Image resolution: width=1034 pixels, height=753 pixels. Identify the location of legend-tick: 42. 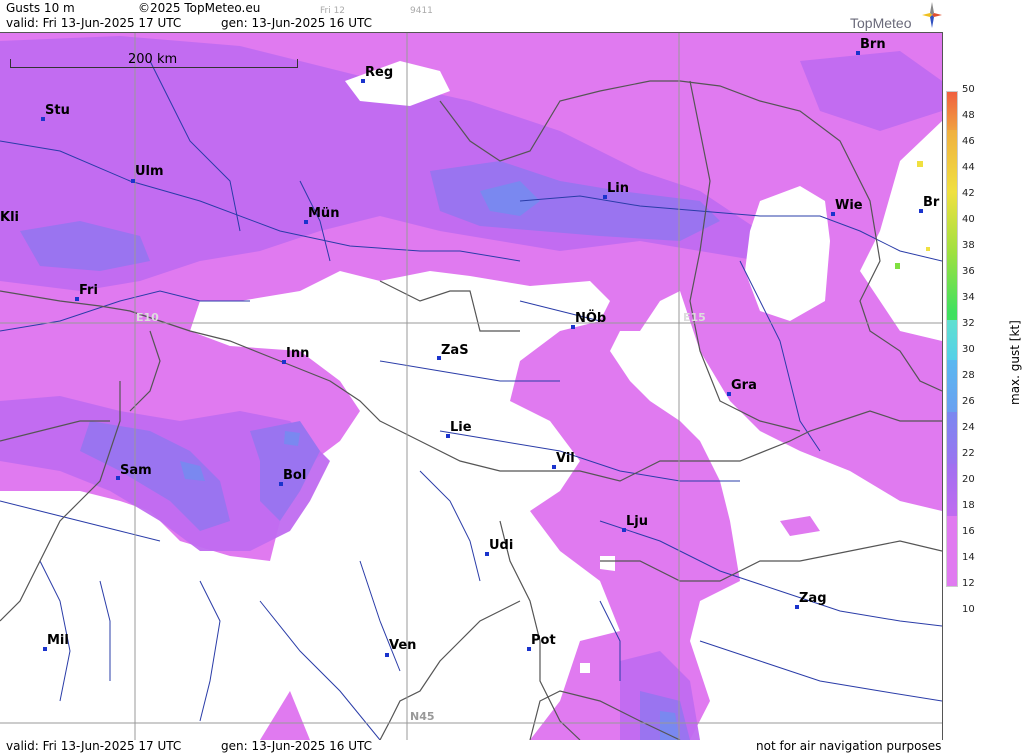
(968, 193).